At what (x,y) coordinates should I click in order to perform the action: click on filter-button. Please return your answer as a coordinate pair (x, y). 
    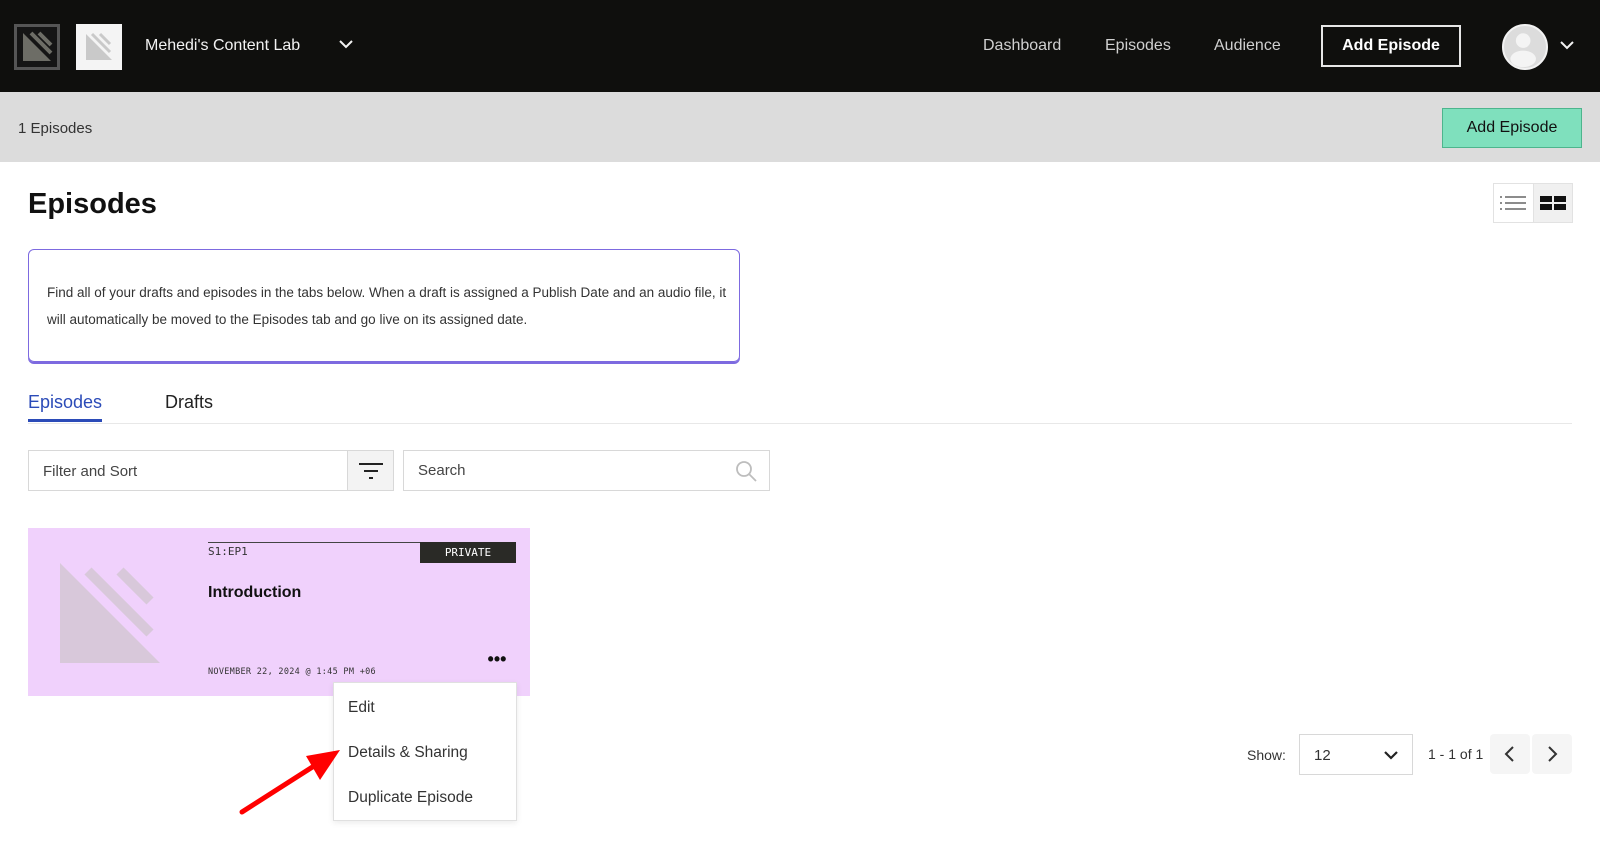
    Looking at the image, I should click on (370, 470).